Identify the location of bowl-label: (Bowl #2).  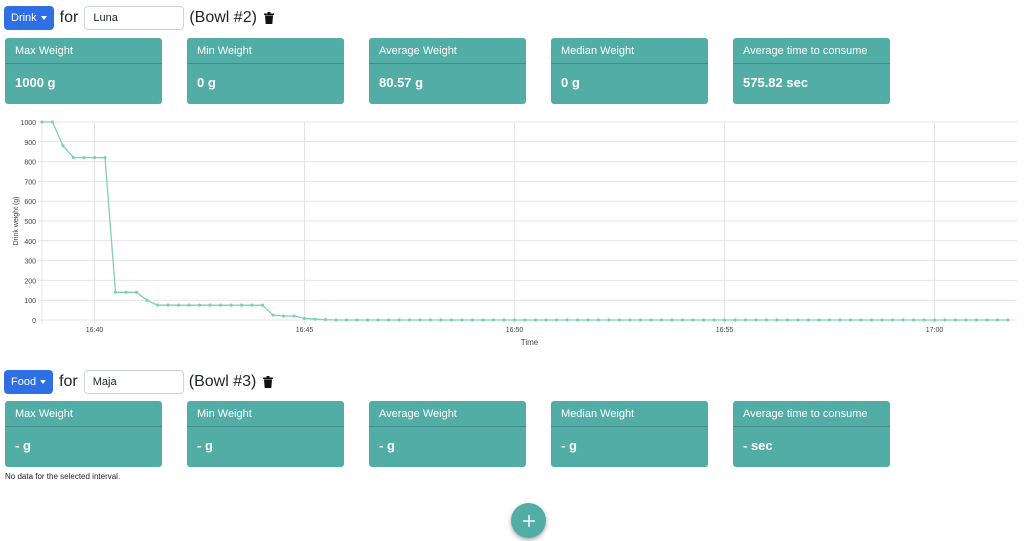
(223, 17).